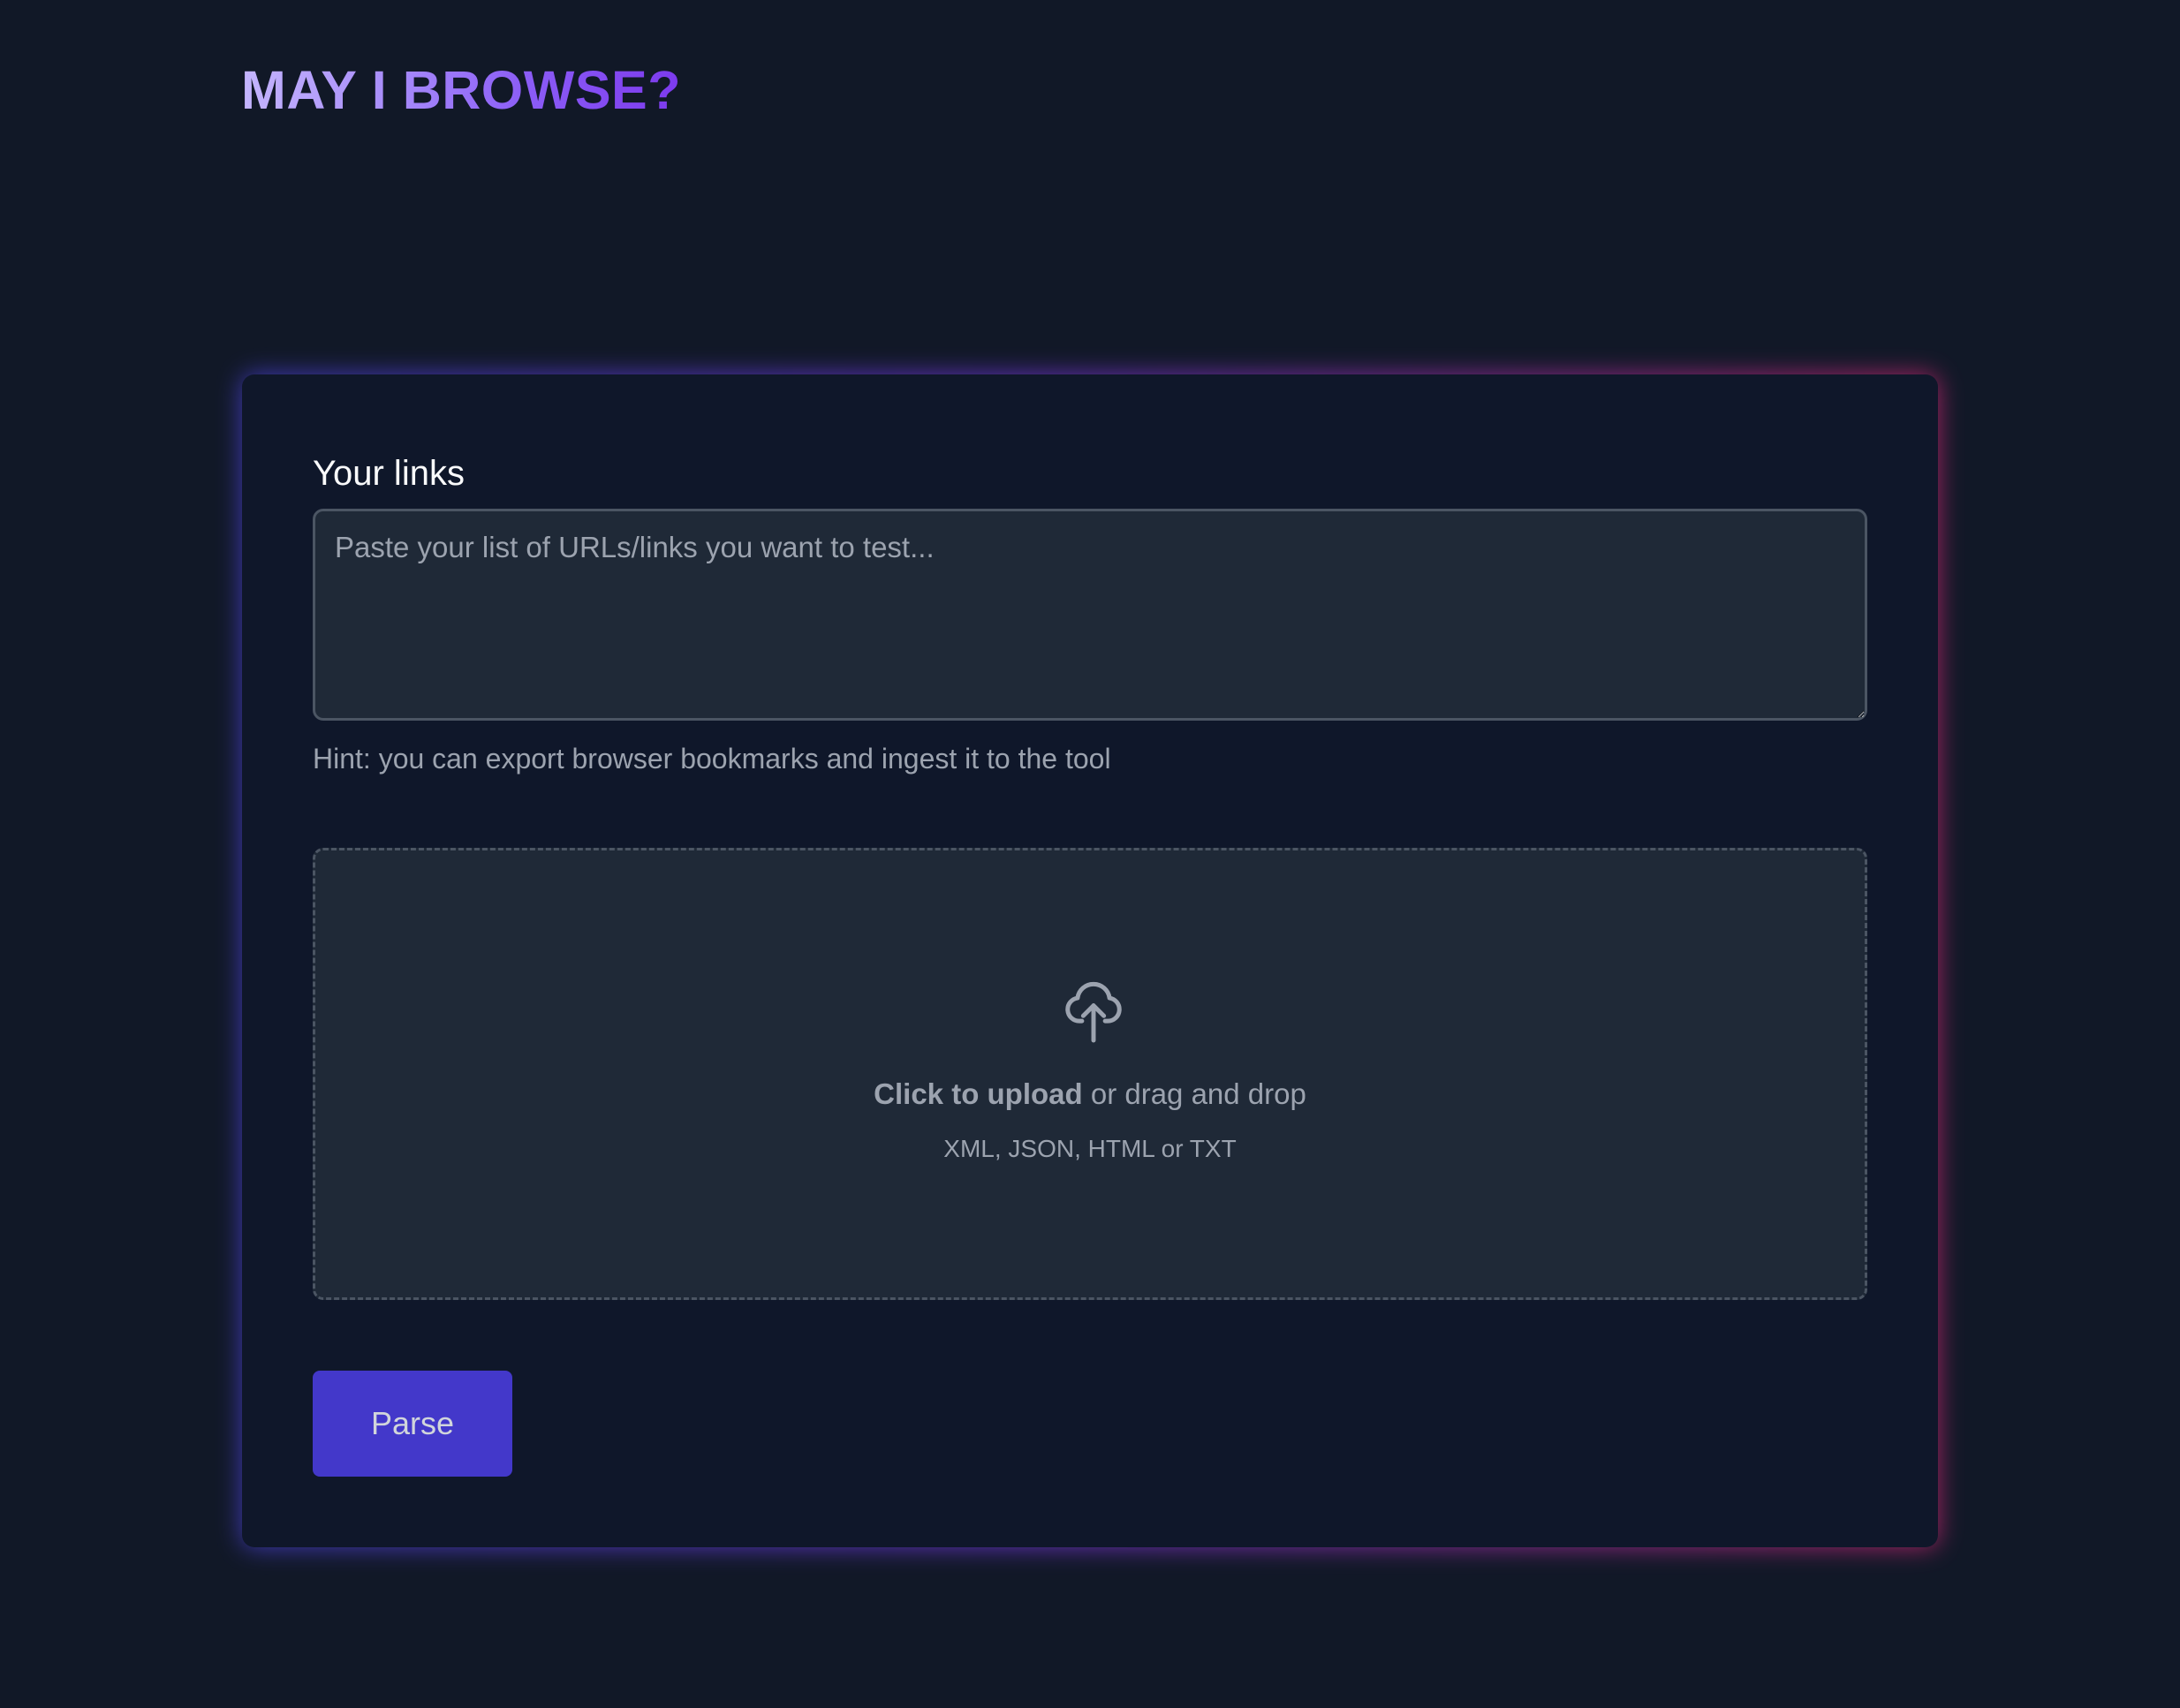 The height and width of the screenshot is (1708, 2180). What do you see at coordinates (461, 90) in the screenshot?
I see `app-logo: MAY I BROWSE?` at bounding box center [461, 90].